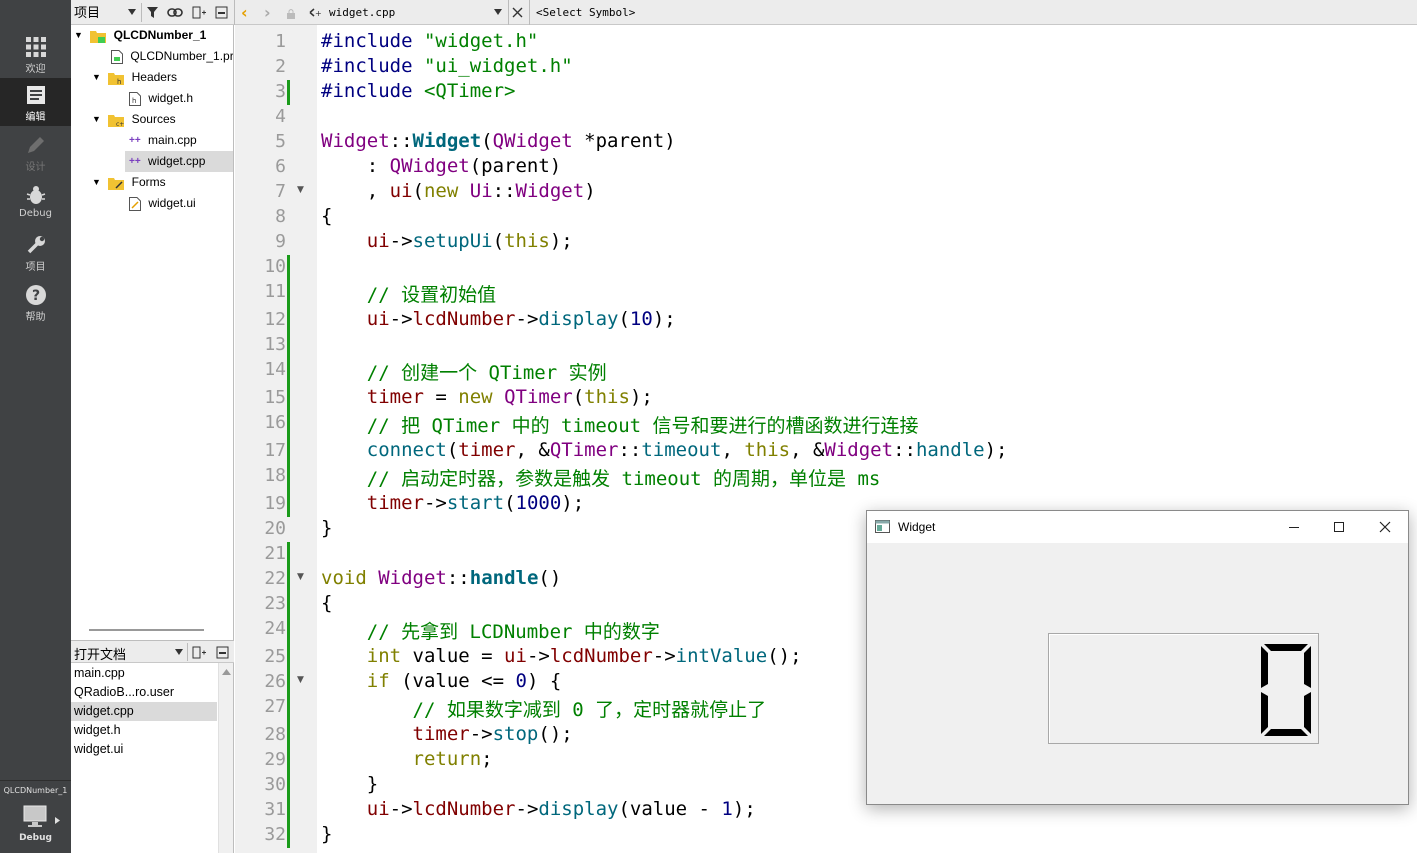 This screenshot has height=853, width=1417. Describe the element at coordinates (35, 302) in the screenshot. I see `mode-help: ? 帮助` at that location.